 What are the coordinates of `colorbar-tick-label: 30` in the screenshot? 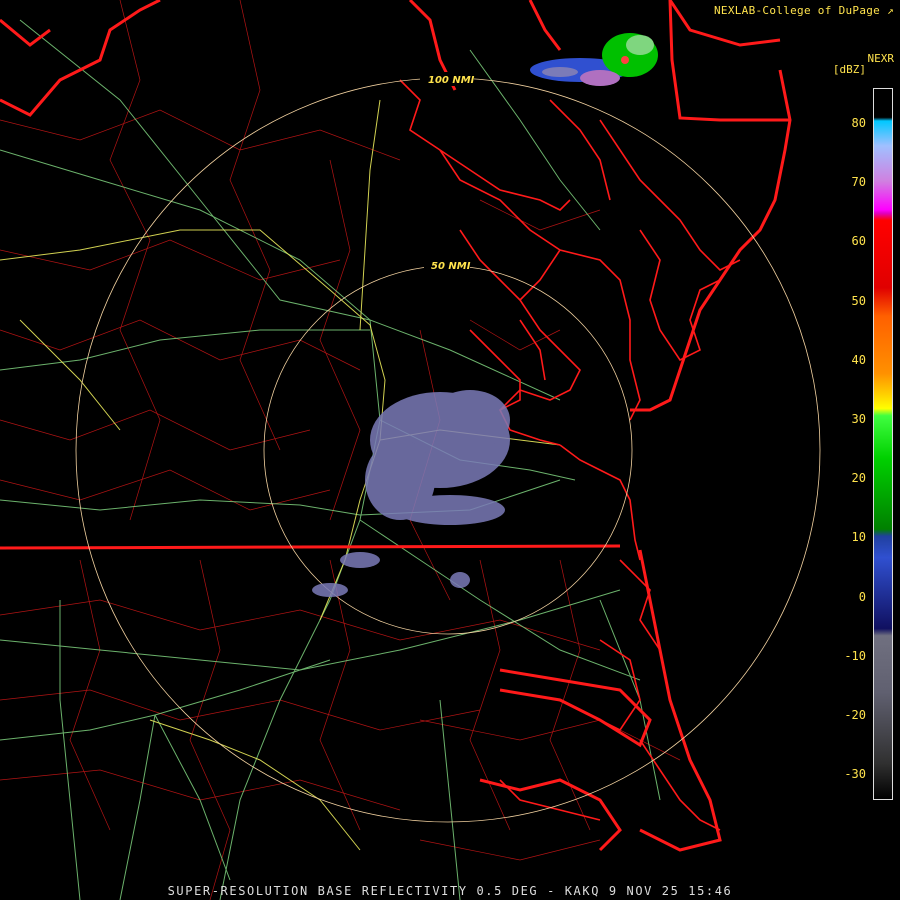 It's located at (858, 419).